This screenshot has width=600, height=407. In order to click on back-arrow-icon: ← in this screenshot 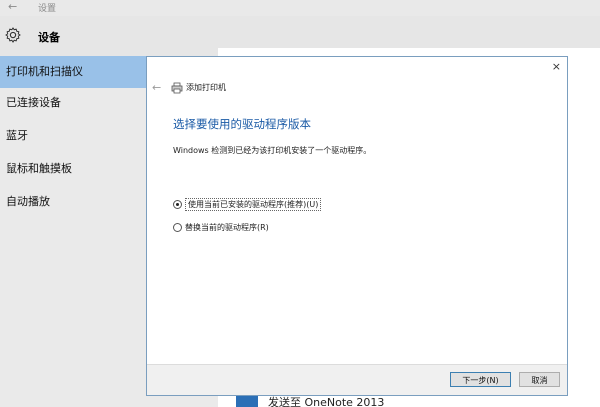, I will do `click(12, 8)`.